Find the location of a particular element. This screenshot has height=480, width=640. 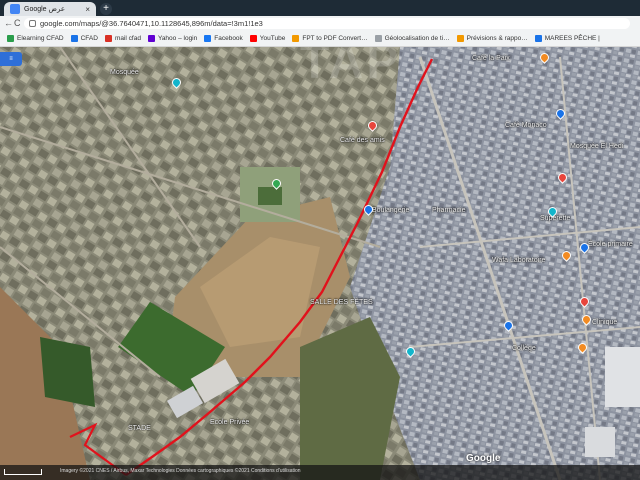

youtube-icon is located at coordinates (253, 38).